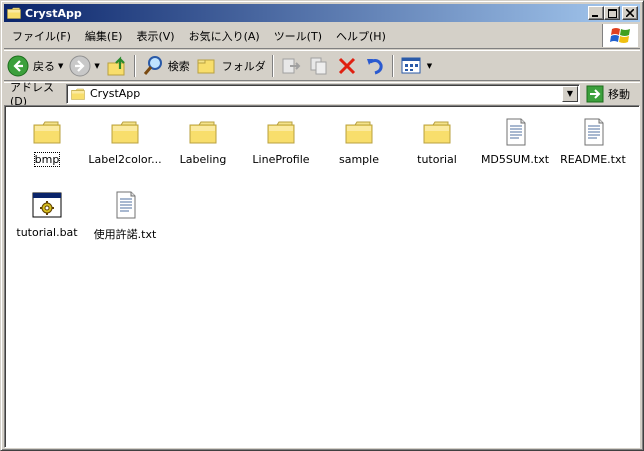 Image resolution: width=644 pixels, height=451 pixels. Describe the element at coordinates (104, 36) in the screenshot. I see `menu-edit: 編集(E)` at that location.